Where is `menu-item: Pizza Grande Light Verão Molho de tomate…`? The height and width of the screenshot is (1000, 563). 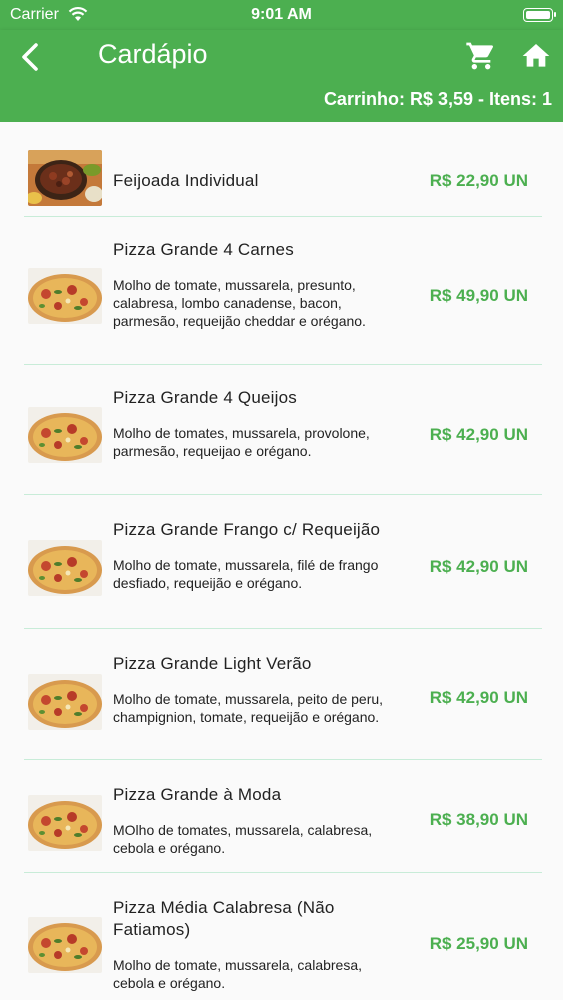 menu-item: Pizza Grande Light Verão Molho de tomate… is located at coordinates (283, 694).